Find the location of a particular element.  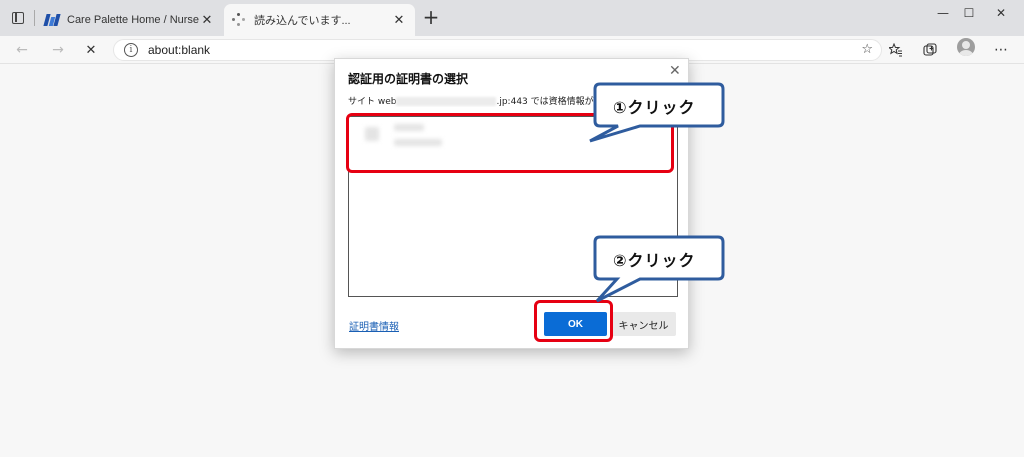

callout-step1-text: ①クリック is located at coordinates (654, 107).